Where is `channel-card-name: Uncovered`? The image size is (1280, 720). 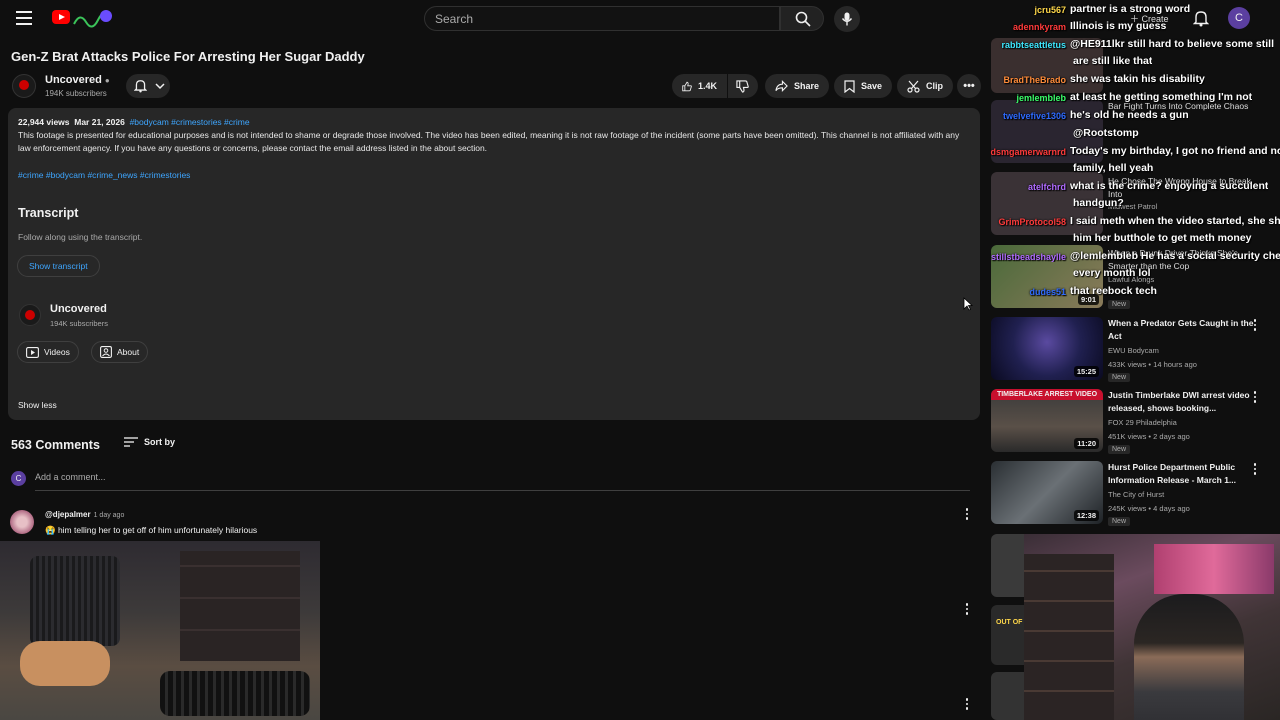
channel-card-name: Uncovered is located at coordinates (78, 309).